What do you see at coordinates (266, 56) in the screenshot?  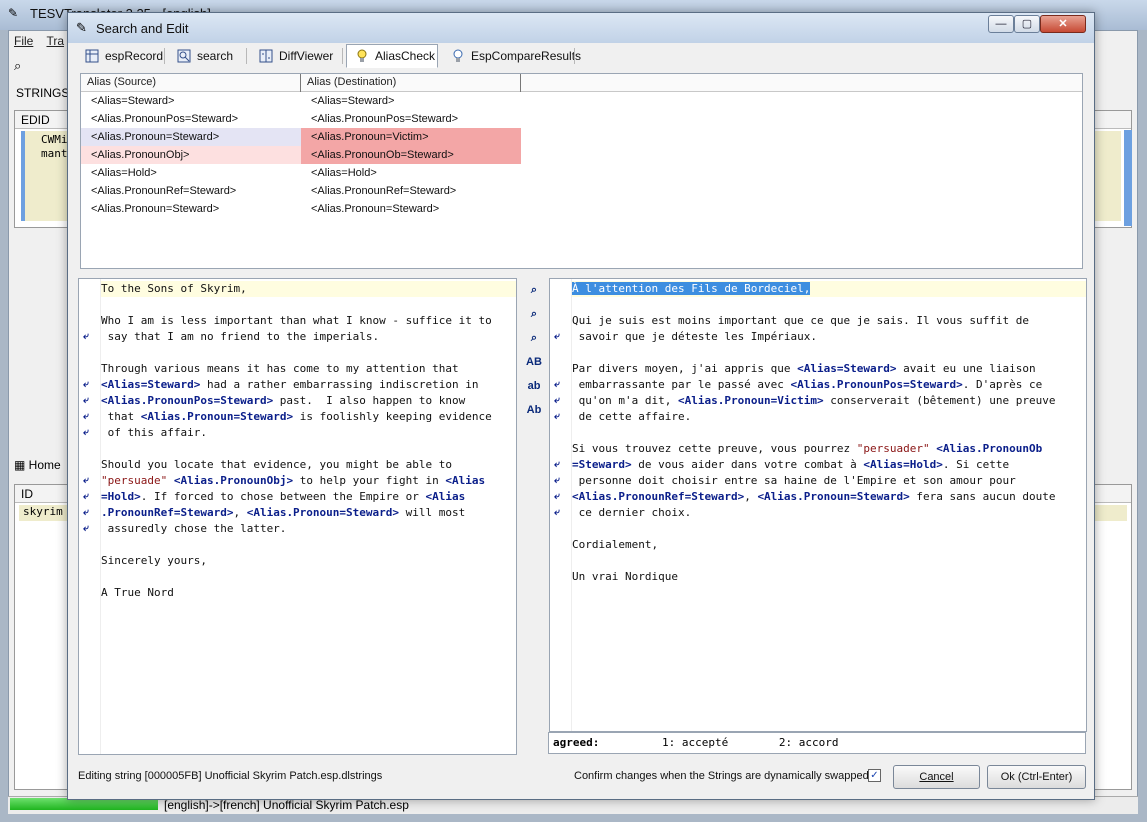 I see `diff-icon` at bounding box center [266, 56].